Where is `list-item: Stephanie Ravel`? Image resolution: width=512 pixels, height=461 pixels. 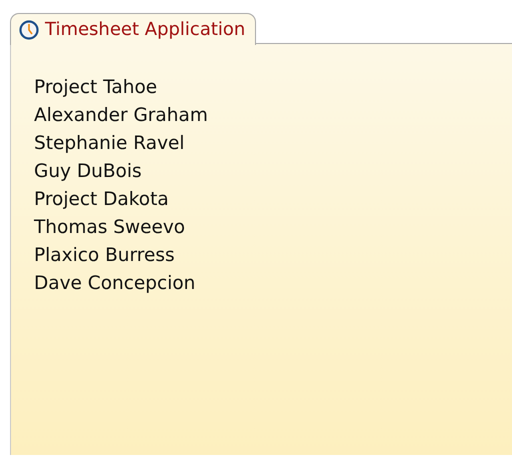
list-item: Stephanie Ravel is located at coordinates (109, 144).